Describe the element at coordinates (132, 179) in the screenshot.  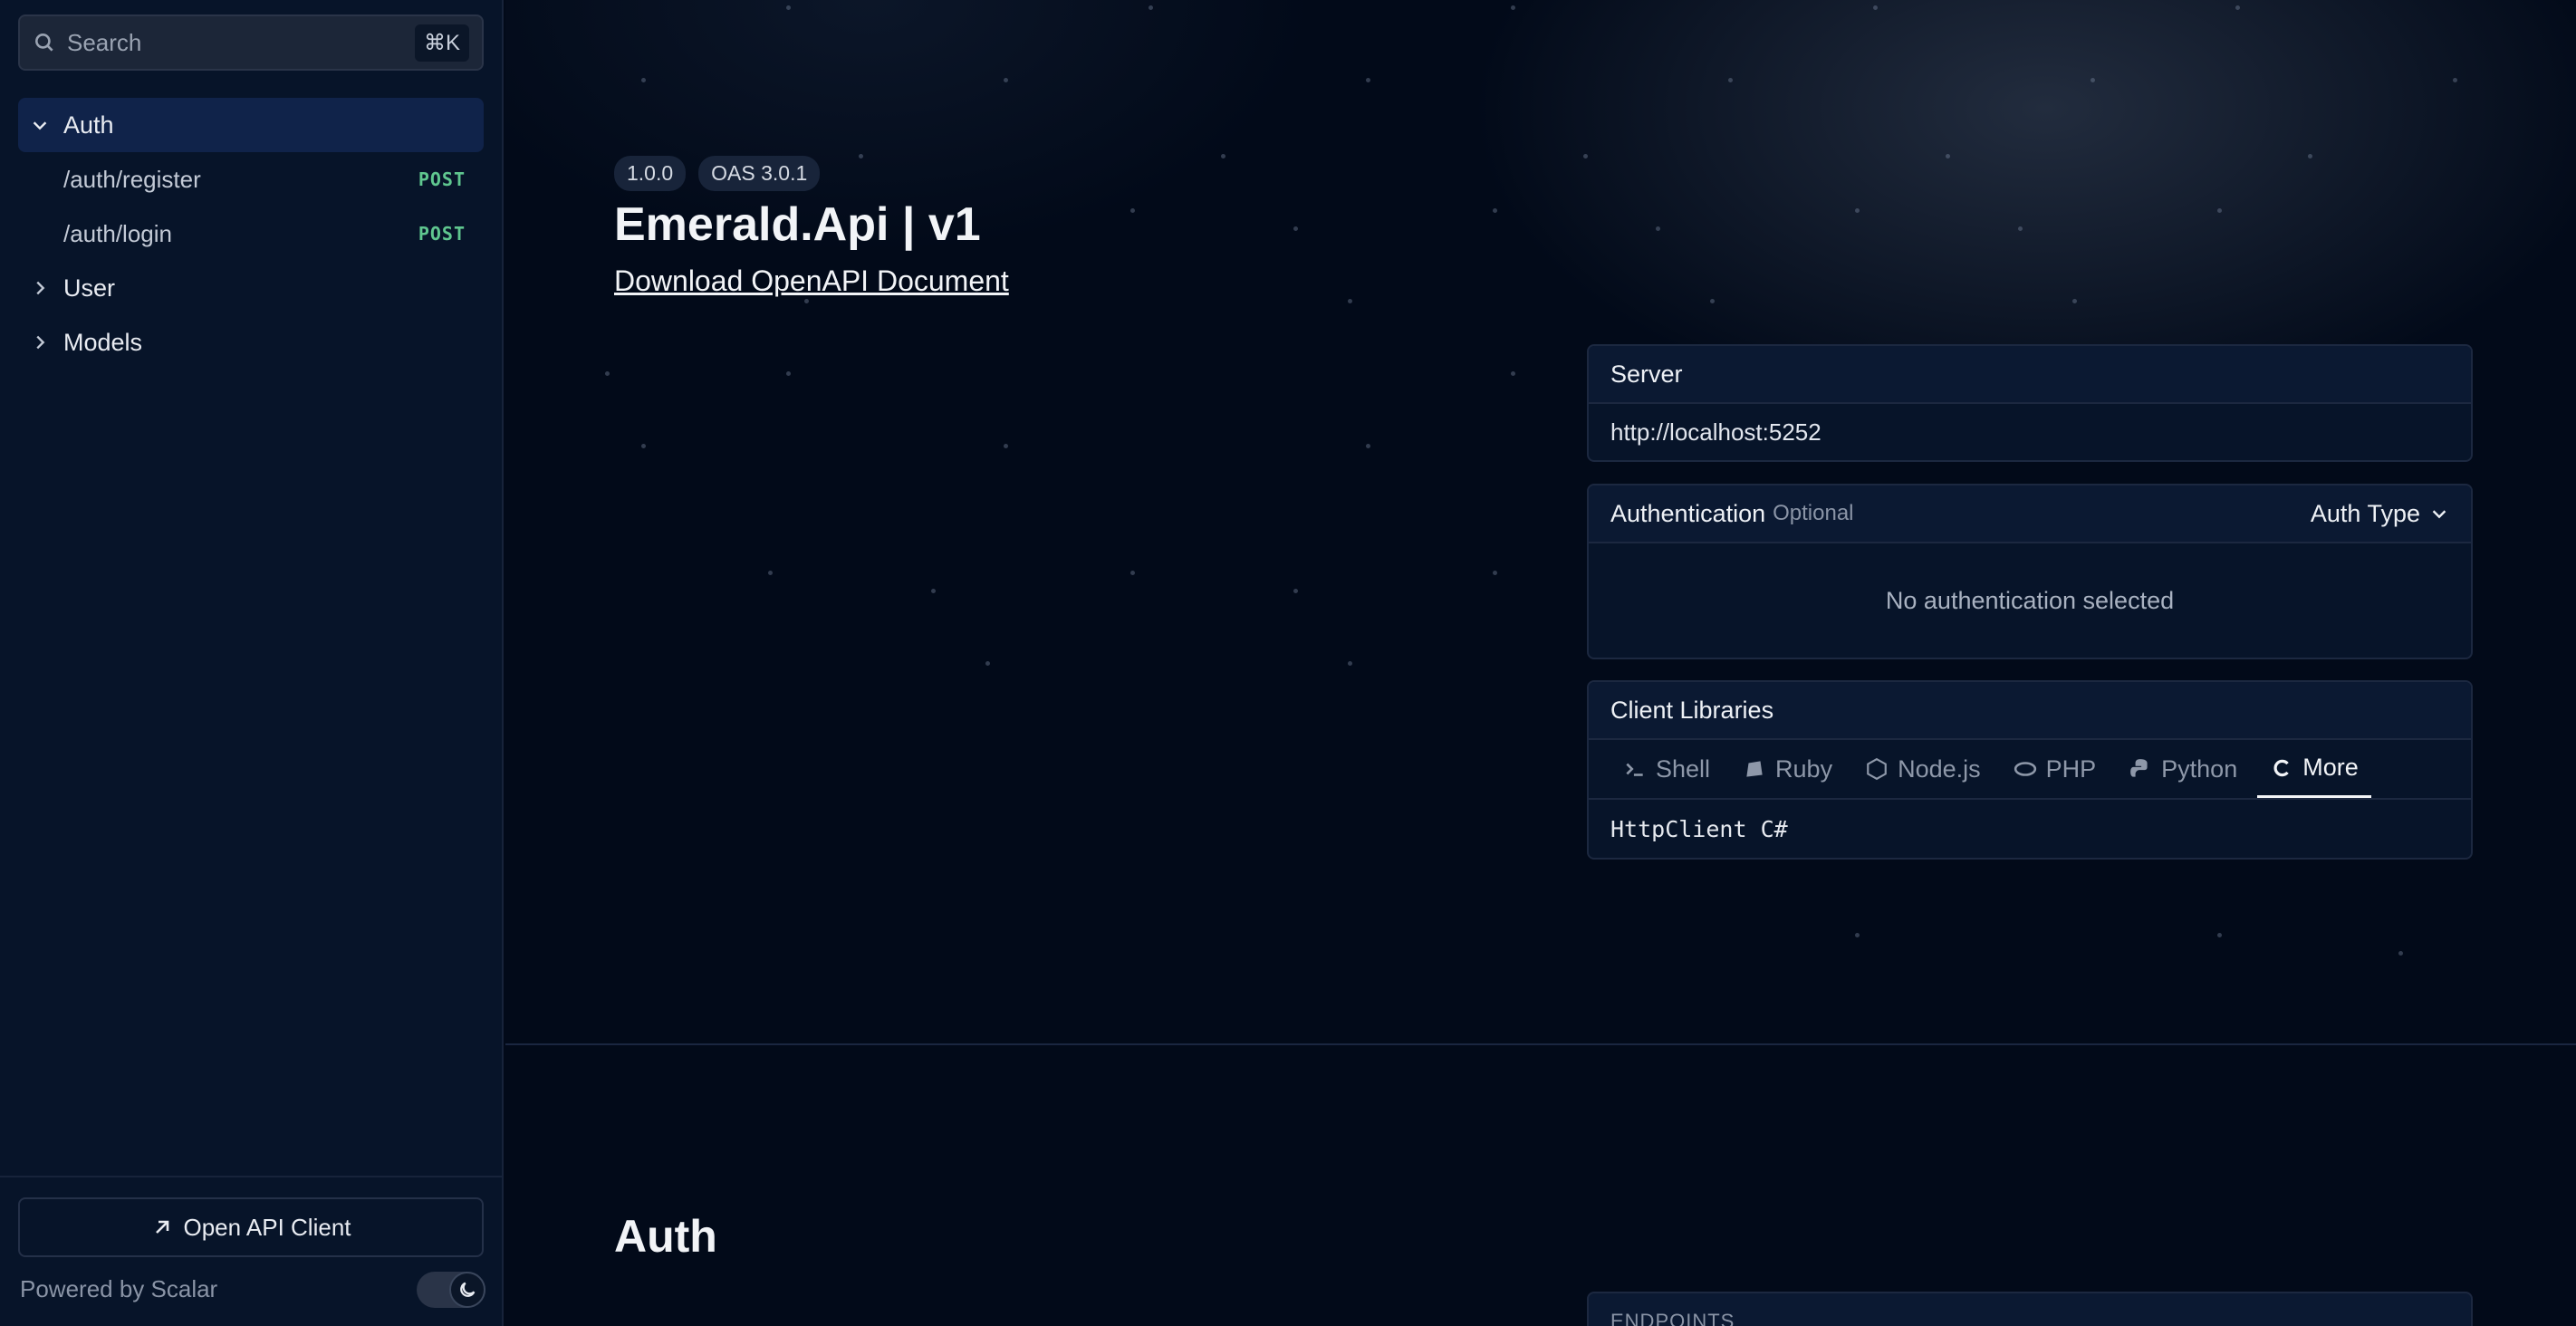
I see `sidebar-item-label: /auth/register` at that location.